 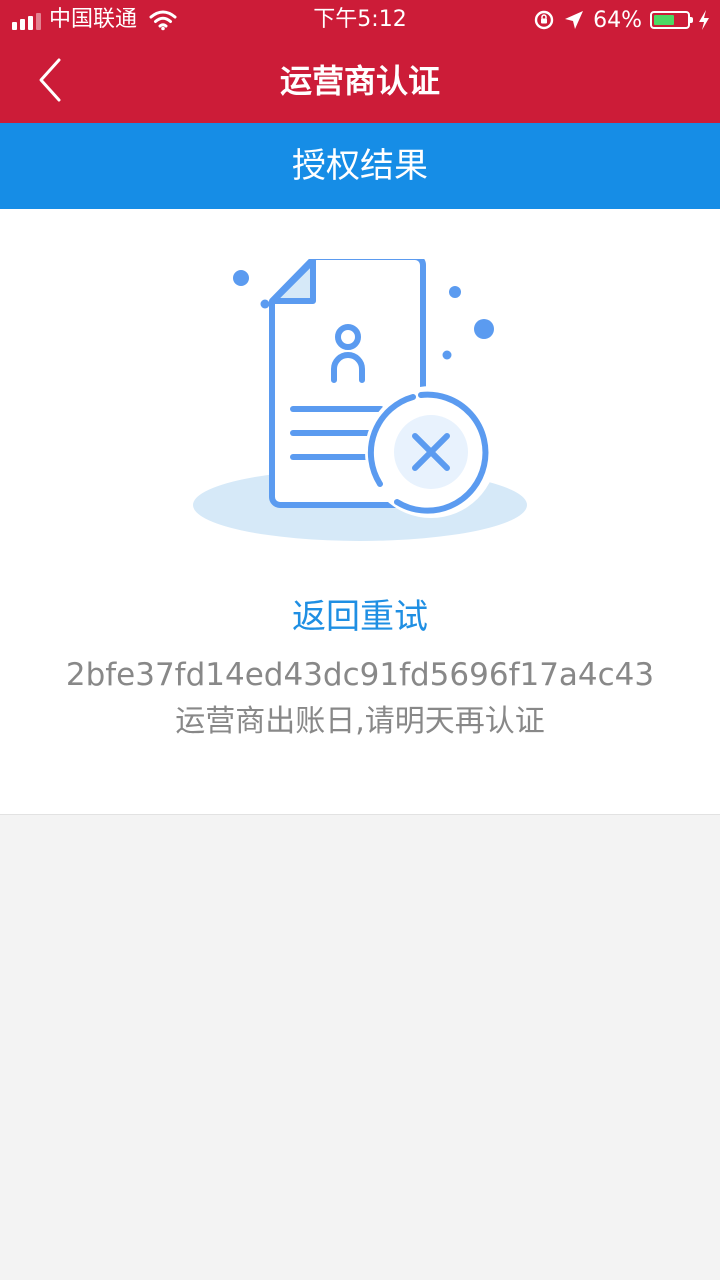 I want to click on retry-button: 返回重试, so click(x=360, y=617).